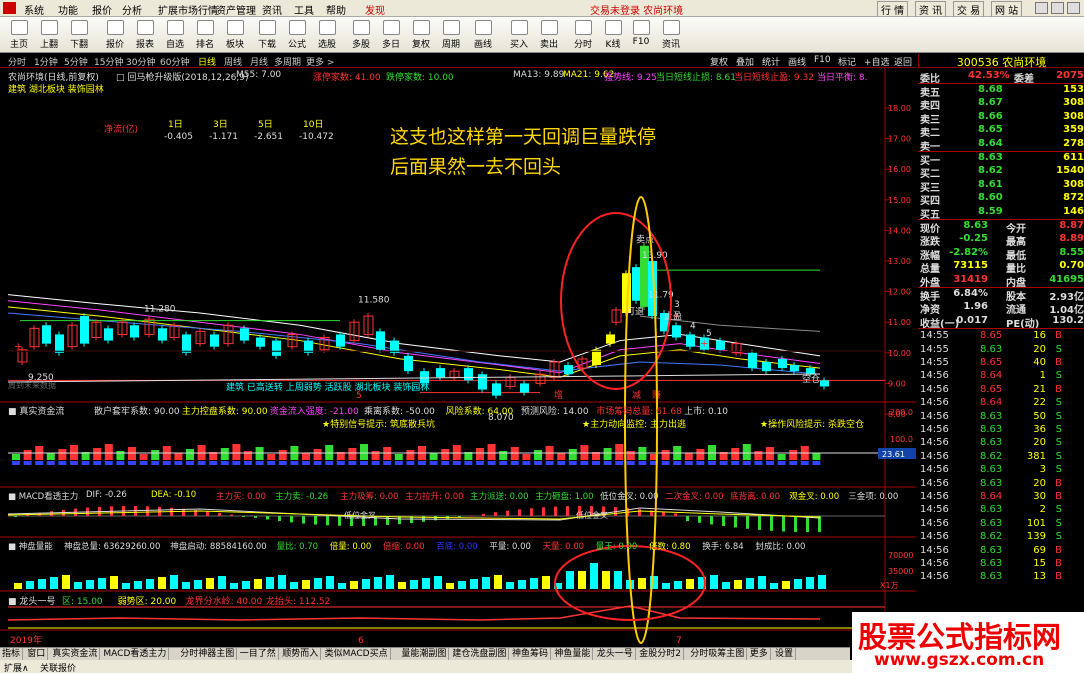  Describe the element at coordinates (1001, 417) in the screenshot. I see `tick-row: 14:56 8.63 50 S` at that location.